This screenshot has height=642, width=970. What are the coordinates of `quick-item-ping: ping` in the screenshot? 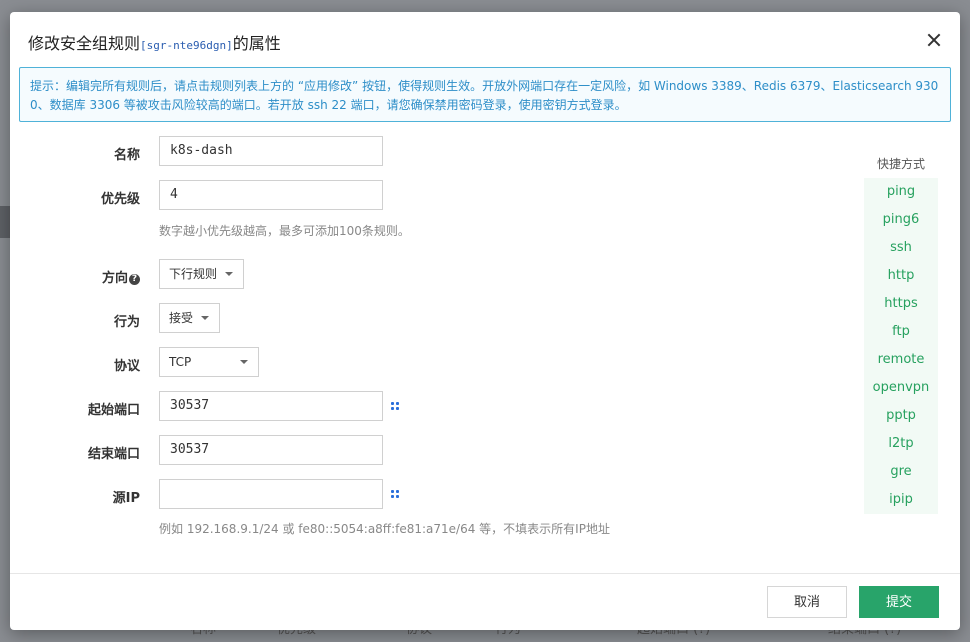 It's located at (901, 192).